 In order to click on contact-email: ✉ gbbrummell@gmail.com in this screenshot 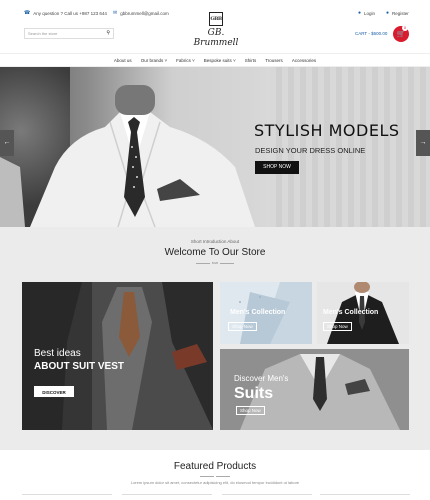, I will do `click(141, 13)`.